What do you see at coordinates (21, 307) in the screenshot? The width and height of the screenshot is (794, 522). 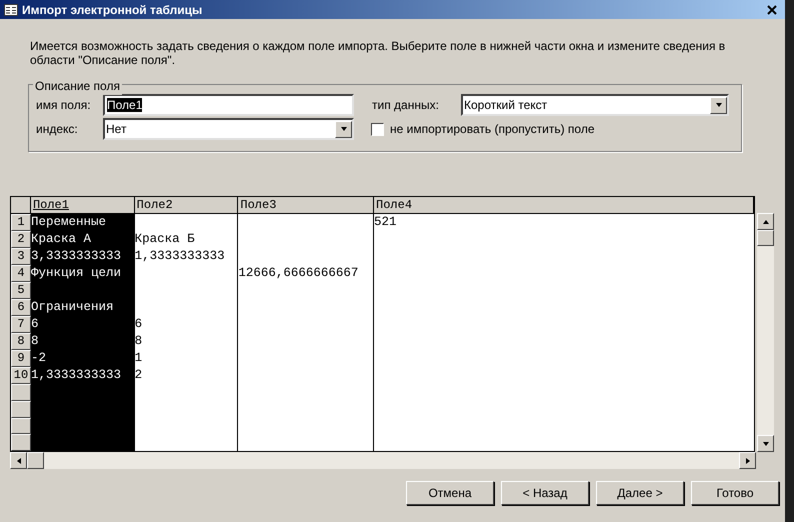 I see `row-number: 6` at bounding box center [21, 307].